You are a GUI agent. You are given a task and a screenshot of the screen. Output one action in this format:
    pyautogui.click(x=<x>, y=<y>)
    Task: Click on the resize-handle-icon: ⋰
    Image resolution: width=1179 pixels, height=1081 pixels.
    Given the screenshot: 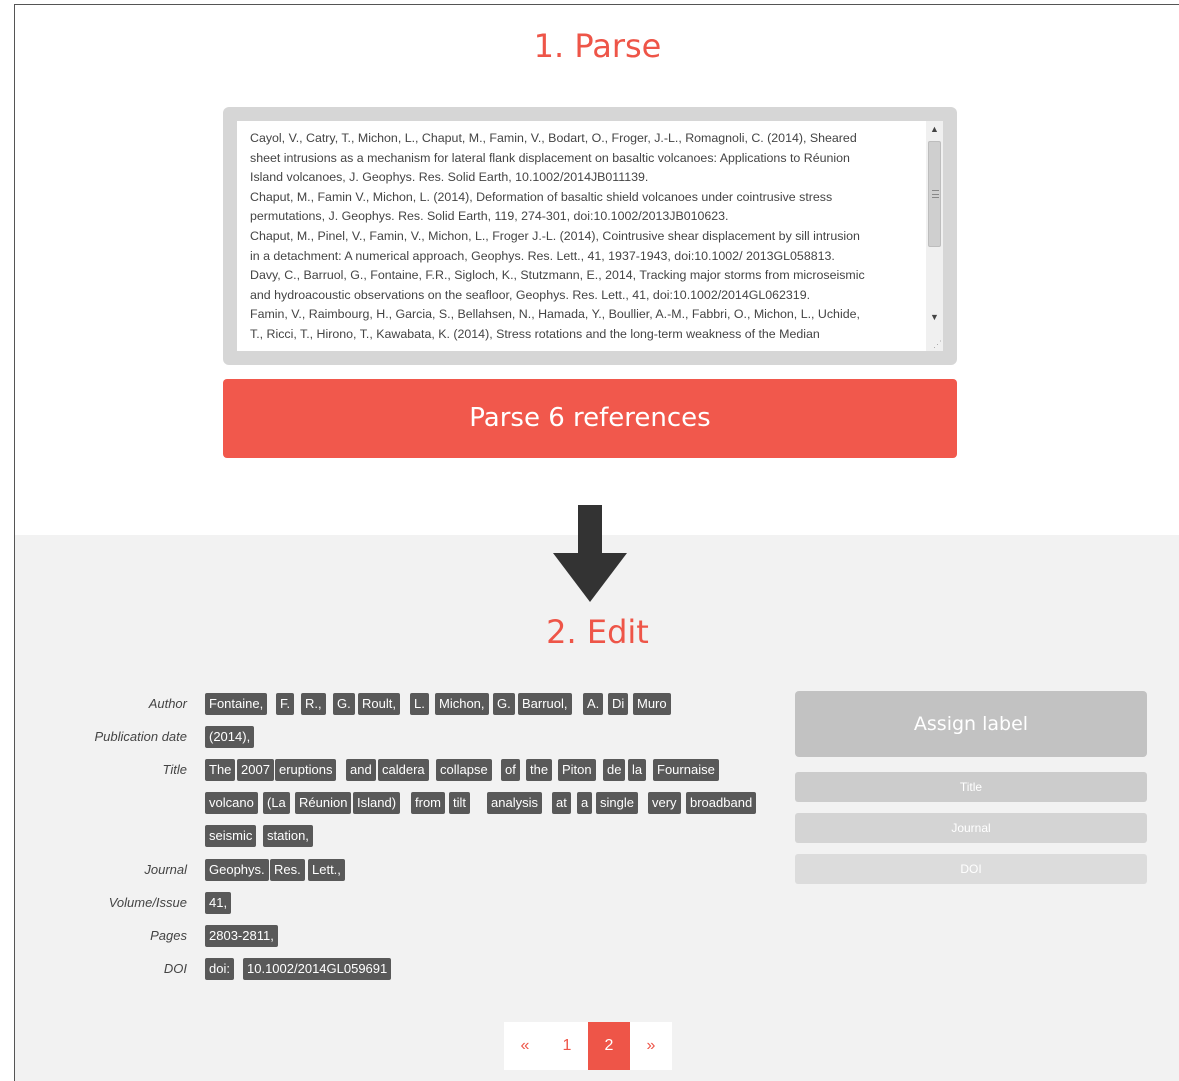 What is the action you would take?
    pyautogui.click(x=936, y=344)
    